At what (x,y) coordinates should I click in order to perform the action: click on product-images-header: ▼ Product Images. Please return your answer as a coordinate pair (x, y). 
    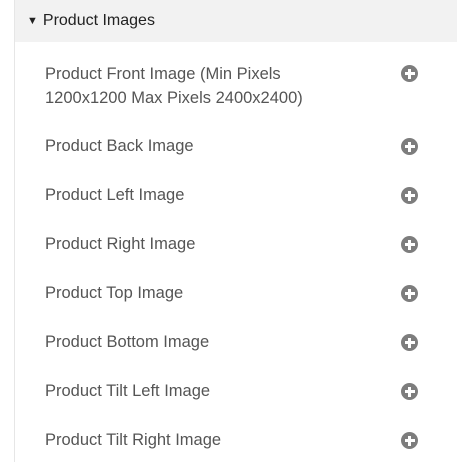
    Looking at the image, I should click on (236, 21).